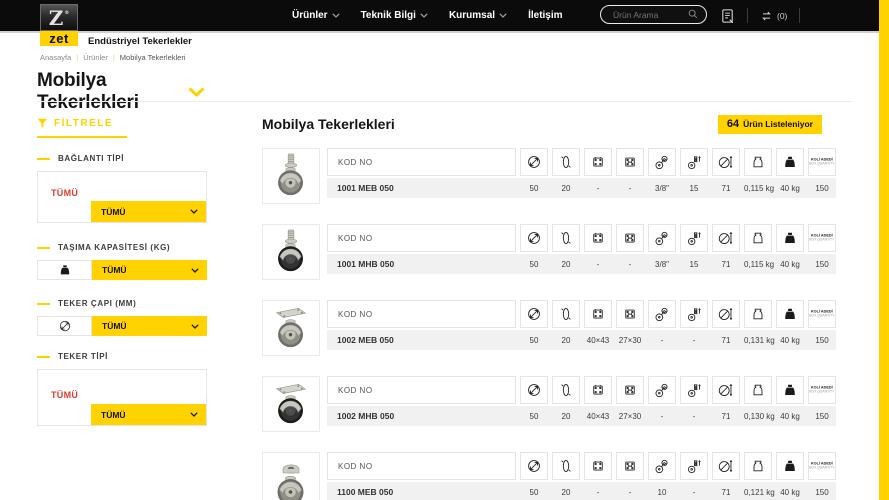 The image size is (889, 500). I want to click on product-code: 1002 MEB 050, so click(365, 340).